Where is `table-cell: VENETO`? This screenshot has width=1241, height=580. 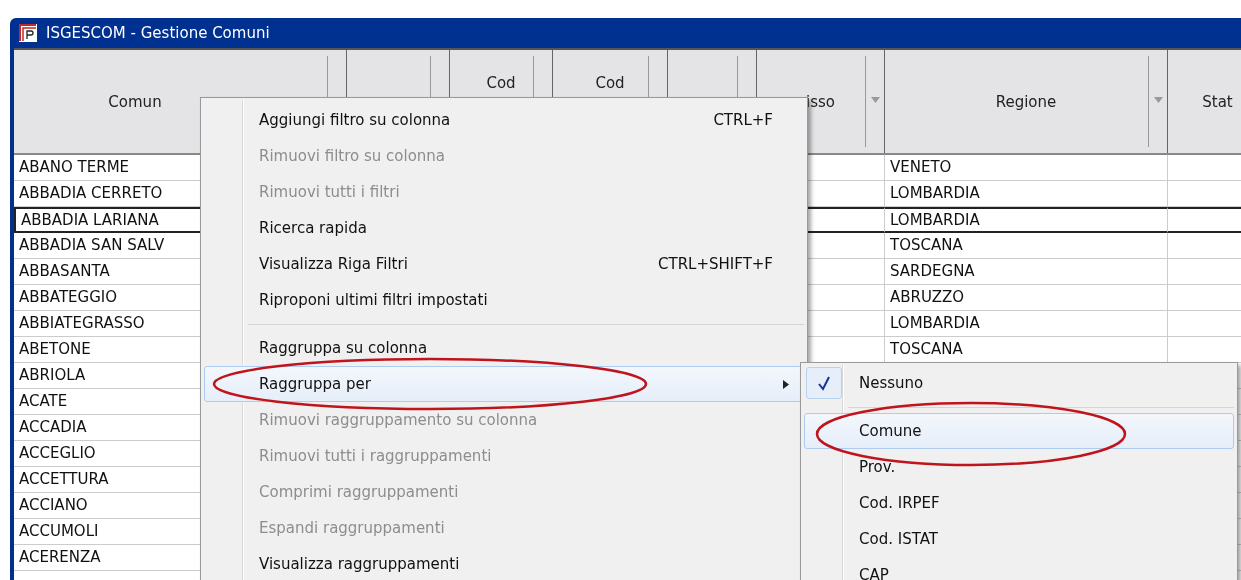 table-cell: VENETO is located at coordinates (1026, 168).